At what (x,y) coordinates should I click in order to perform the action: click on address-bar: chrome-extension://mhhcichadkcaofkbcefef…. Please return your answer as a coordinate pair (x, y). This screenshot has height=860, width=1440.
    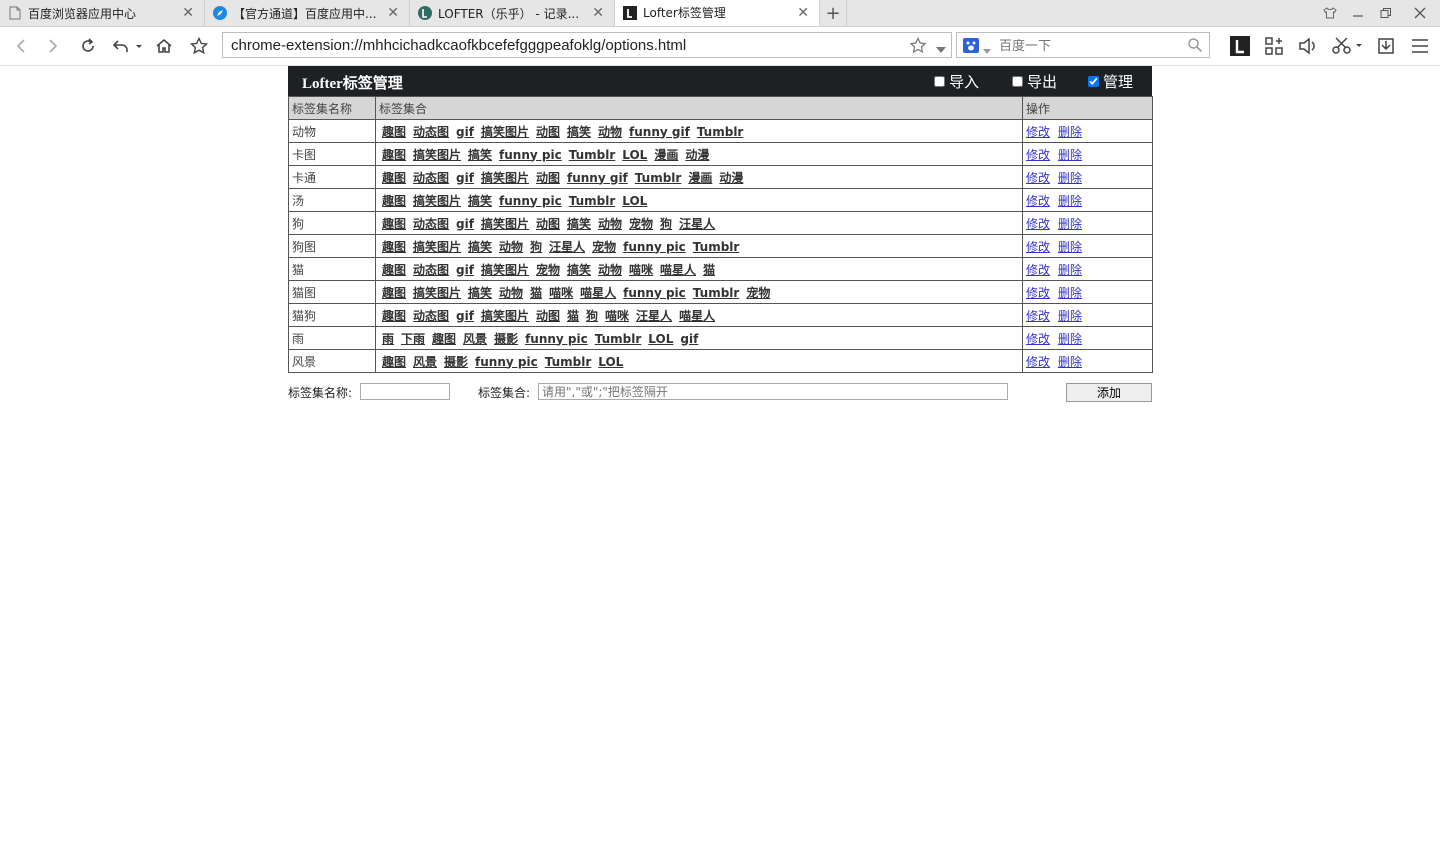
    Looking at the image, I should click on (587, 45).